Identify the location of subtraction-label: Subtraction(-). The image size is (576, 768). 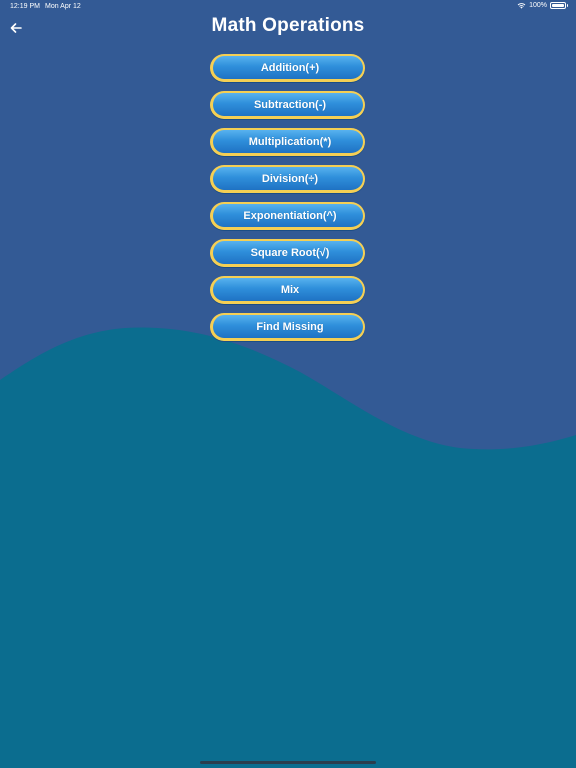
(290, 104).